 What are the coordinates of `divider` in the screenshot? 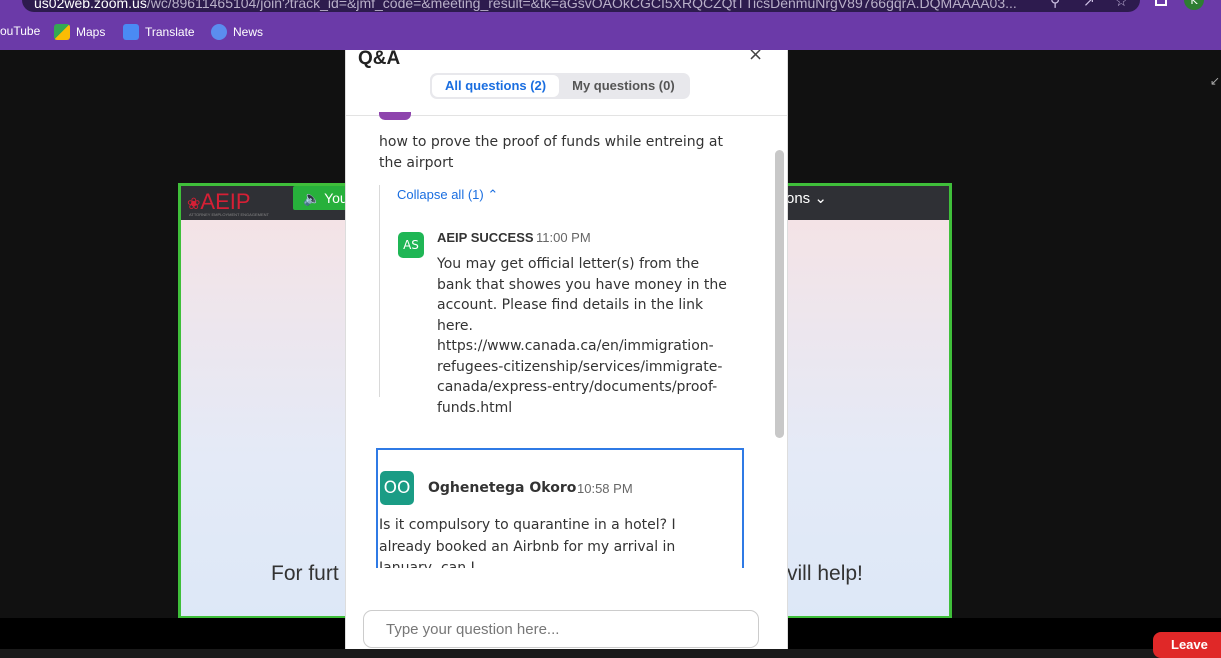 It's located at (566, 115).